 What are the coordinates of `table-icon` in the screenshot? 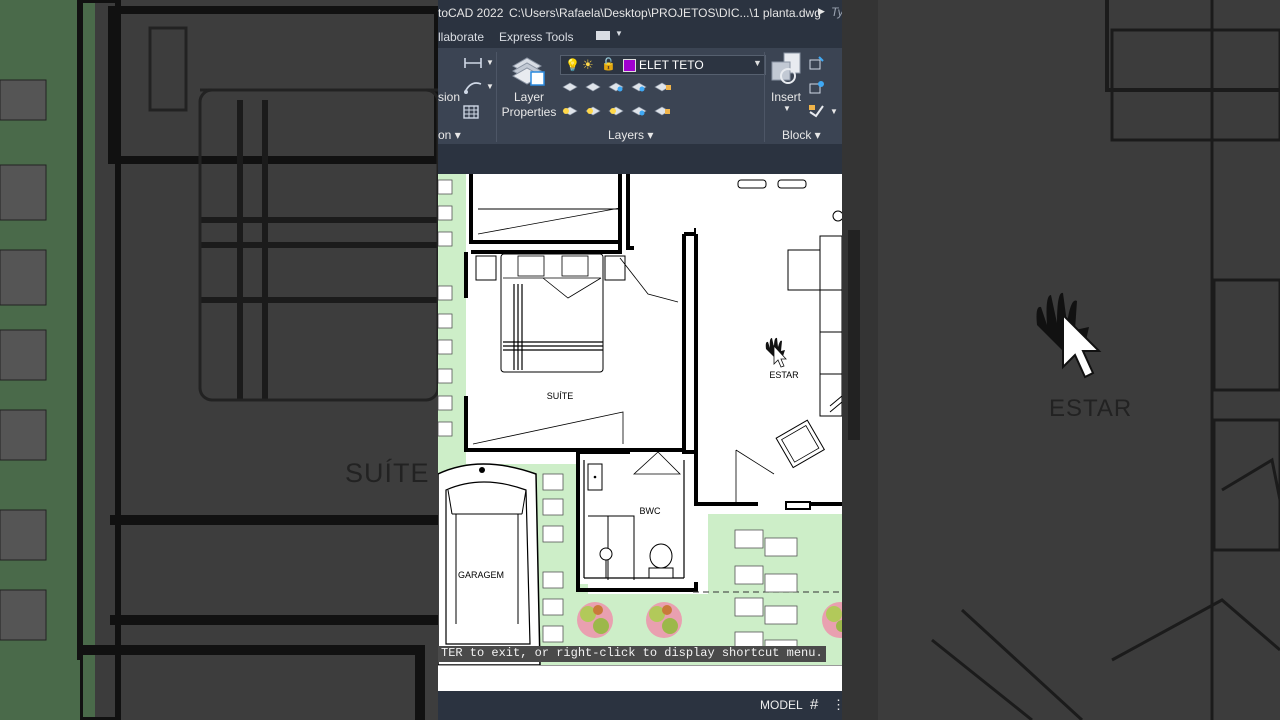 It's located at (471, 112).